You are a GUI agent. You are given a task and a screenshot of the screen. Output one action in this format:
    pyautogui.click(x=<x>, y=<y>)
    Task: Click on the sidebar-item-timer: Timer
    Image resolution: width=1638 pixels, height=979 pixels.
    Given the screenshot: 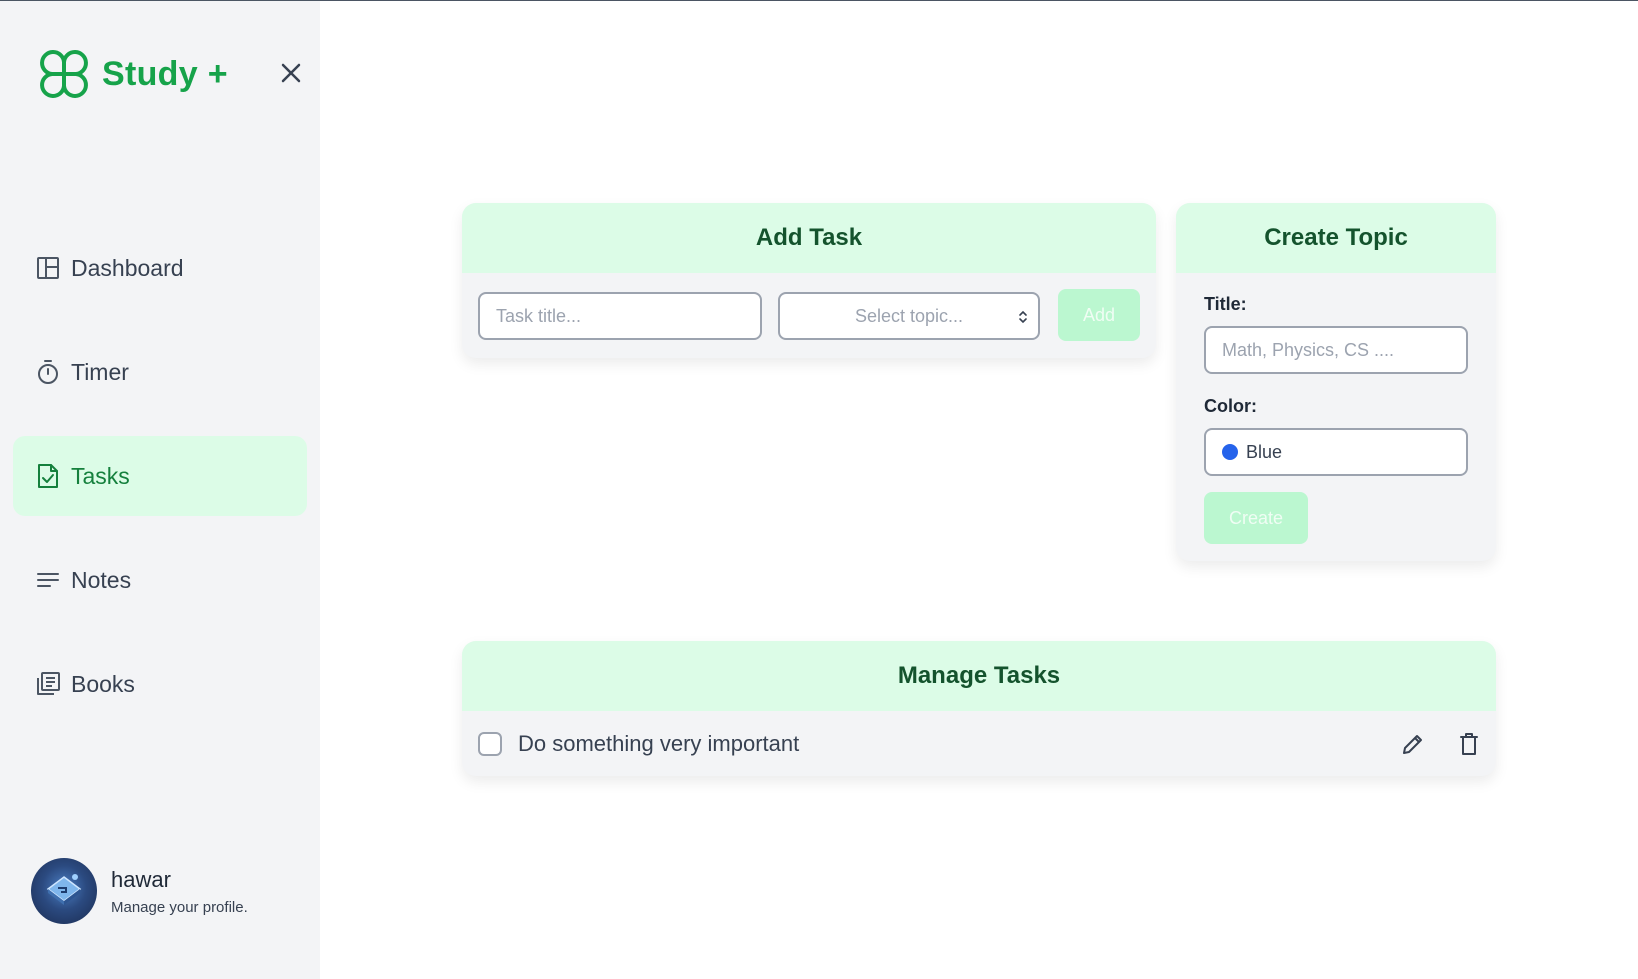 What is the action you would take?
    pyautogui.click(x=160, y=372)
    